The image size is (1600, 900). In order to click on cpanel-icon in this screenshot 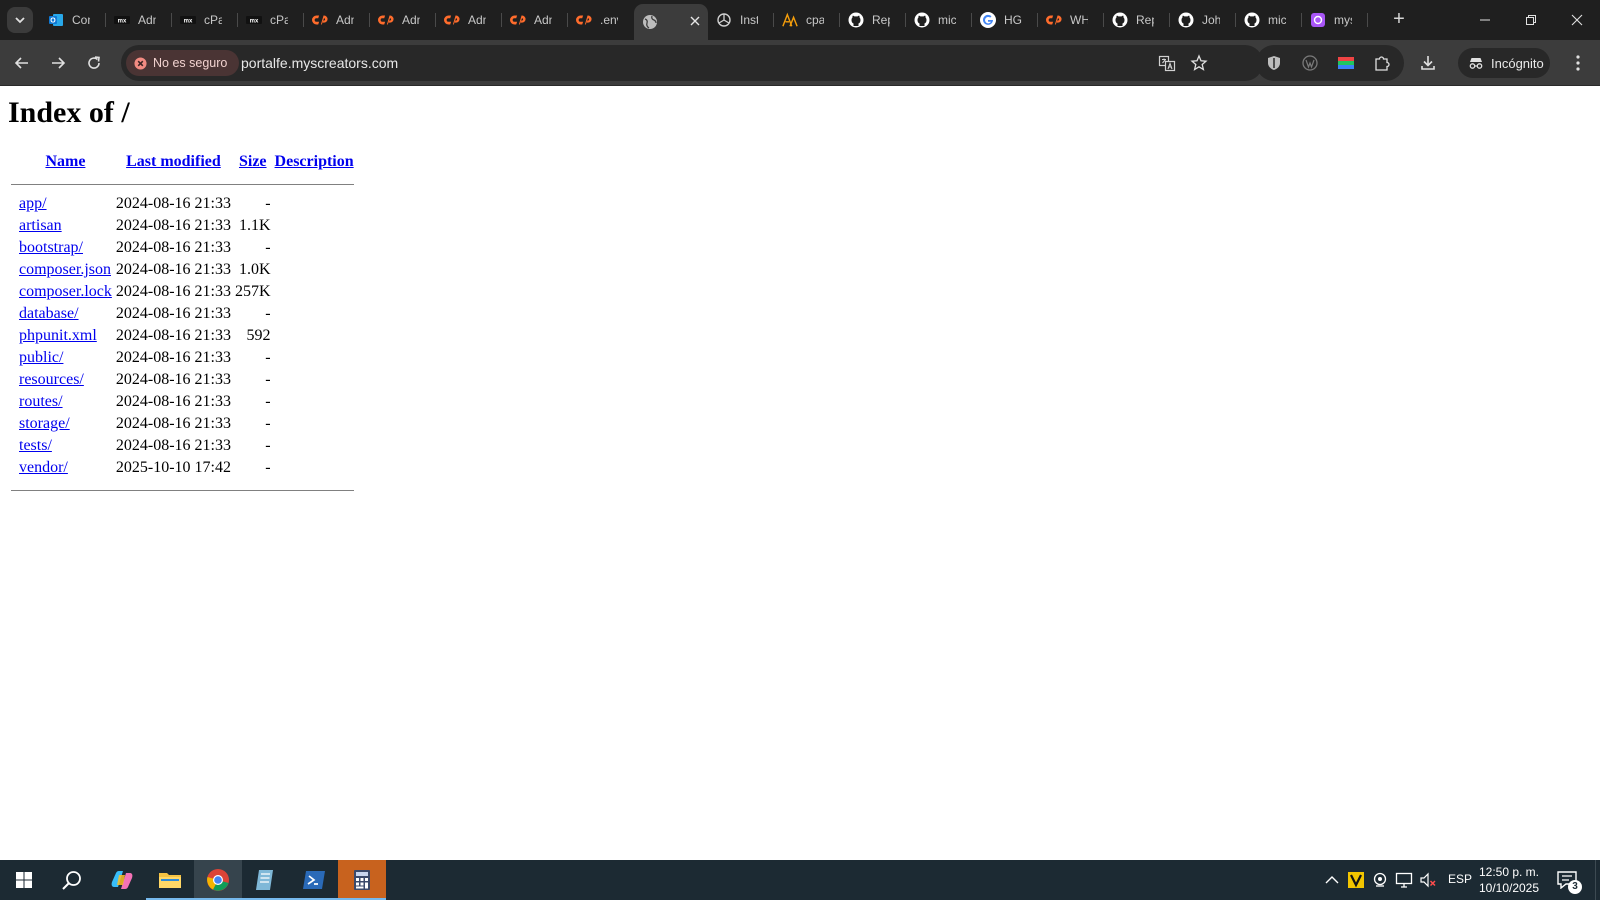, I will do `click(386, 20)`.